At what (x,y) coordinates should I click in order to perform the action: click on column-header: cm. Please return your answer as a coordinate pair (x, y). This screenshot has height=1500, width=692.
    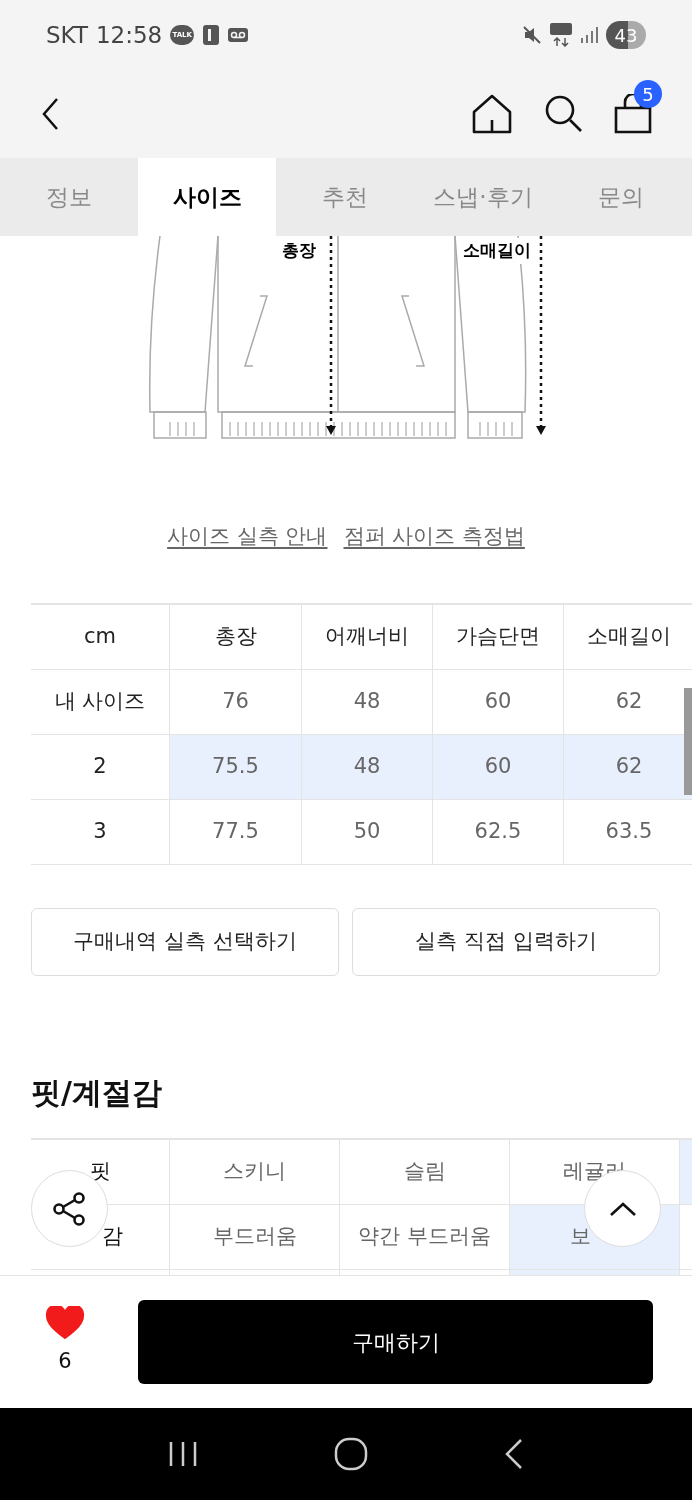
    Looking at the image, I should click on (100, 637).